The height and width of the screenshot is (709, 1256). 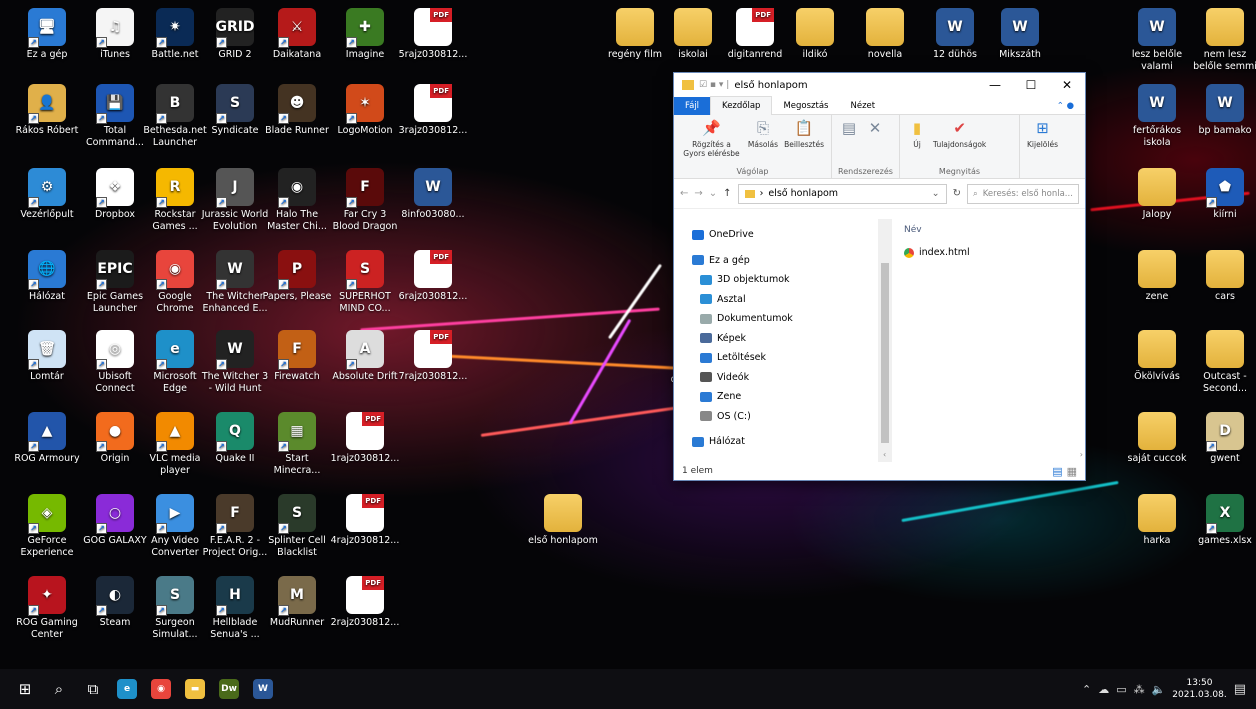 What do you see at coordinates (47, 110) in the screenshot?
I see `desktop-icon: 👤 ↗ Rákos Róbert` at bounding box center [47, 110].